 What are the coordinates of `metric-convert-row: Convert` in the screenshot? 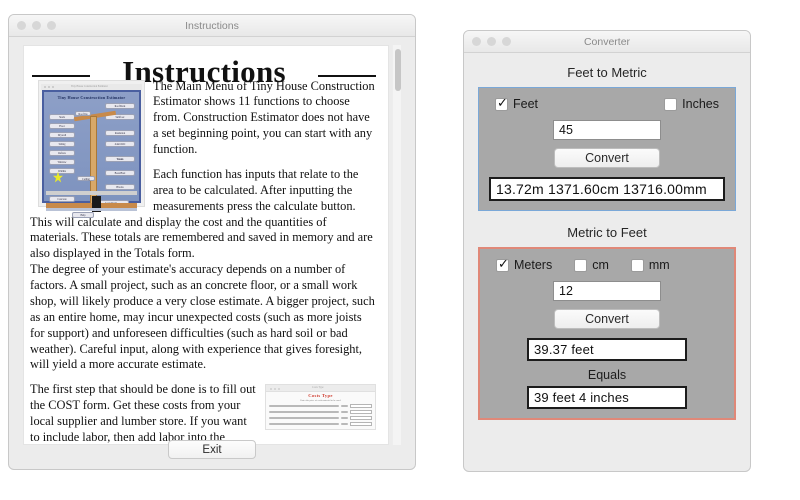 It's located at (607, 319).